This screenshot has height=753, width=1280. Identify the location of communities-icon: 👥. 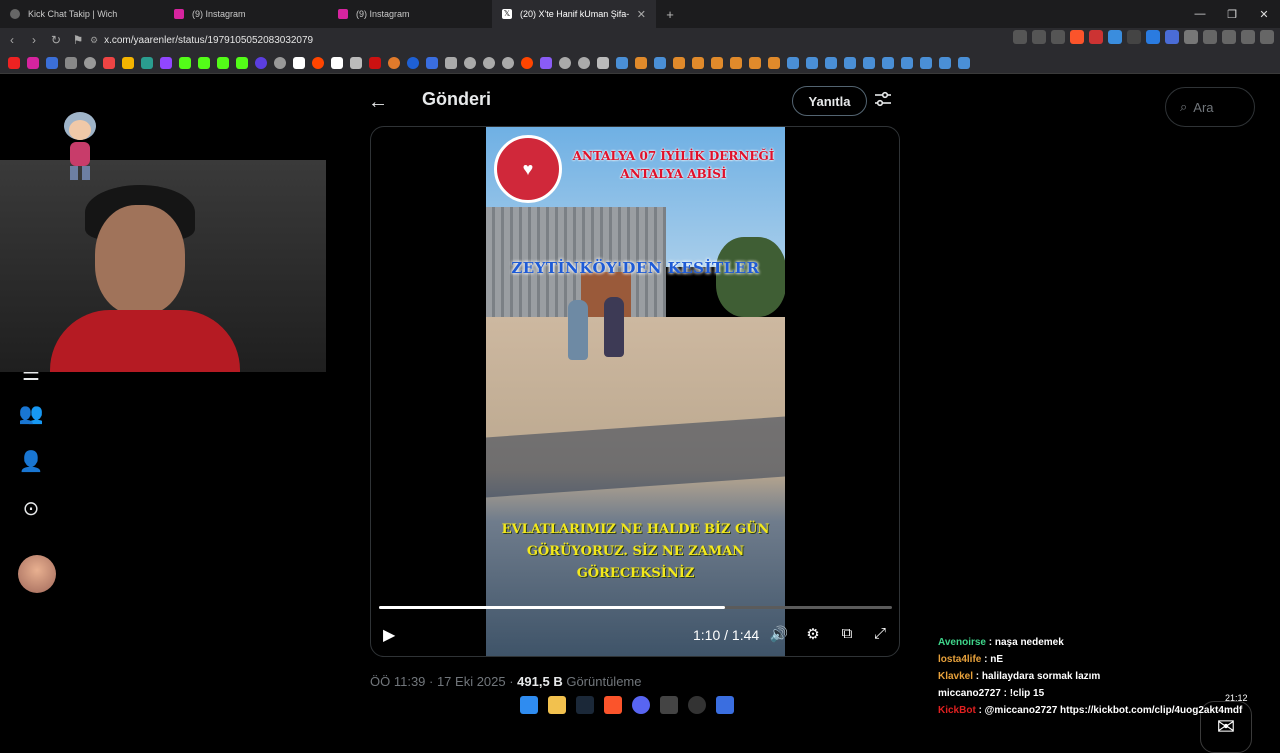
(31, 414).